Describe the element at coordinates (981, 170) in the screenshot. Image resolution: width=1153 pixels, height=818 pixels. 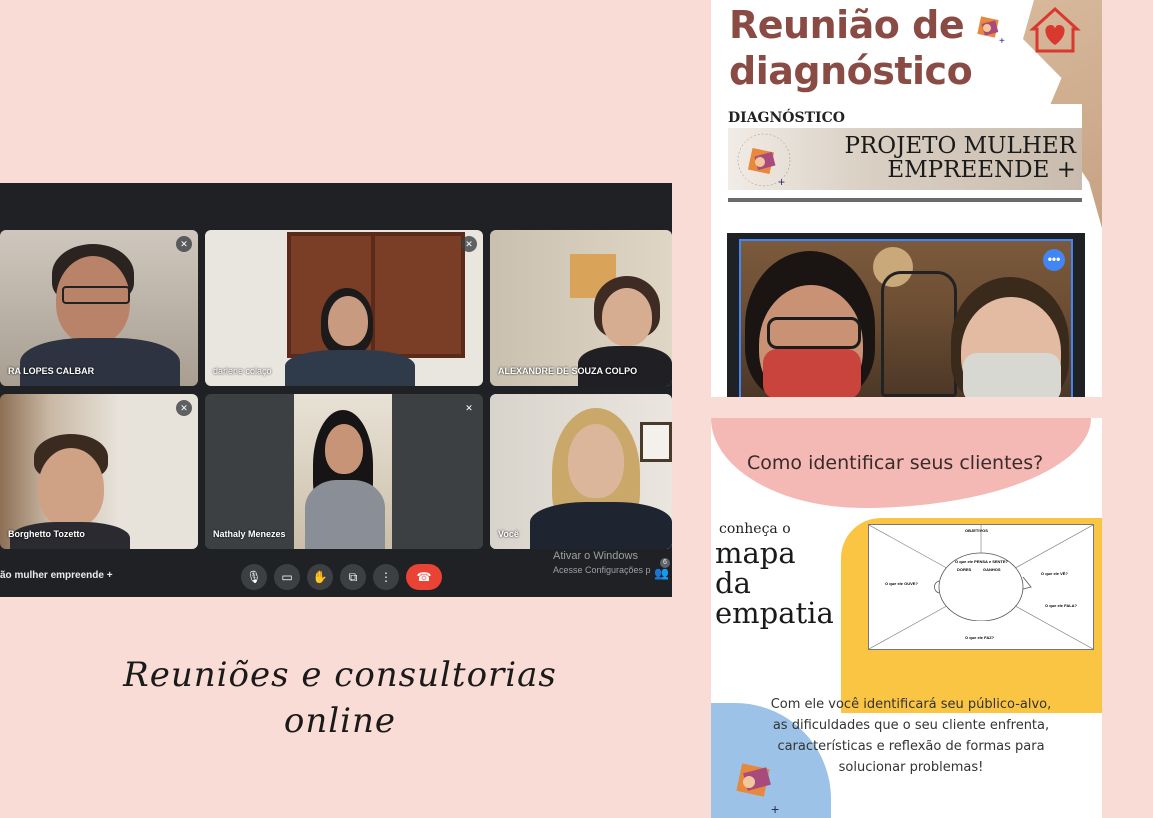
I see `project-line2: EMPREENDE +` at that location.